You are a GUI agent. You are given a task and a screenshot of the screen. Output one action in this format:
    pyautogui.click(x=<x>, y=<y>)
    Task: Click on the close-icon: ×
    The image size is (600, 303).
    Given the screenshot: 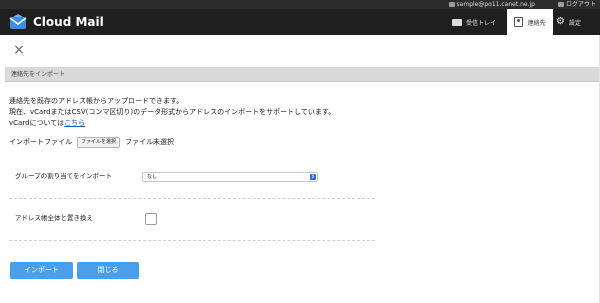 What is the action you would take?
    pyautogui.click(x=19, y=50)
    